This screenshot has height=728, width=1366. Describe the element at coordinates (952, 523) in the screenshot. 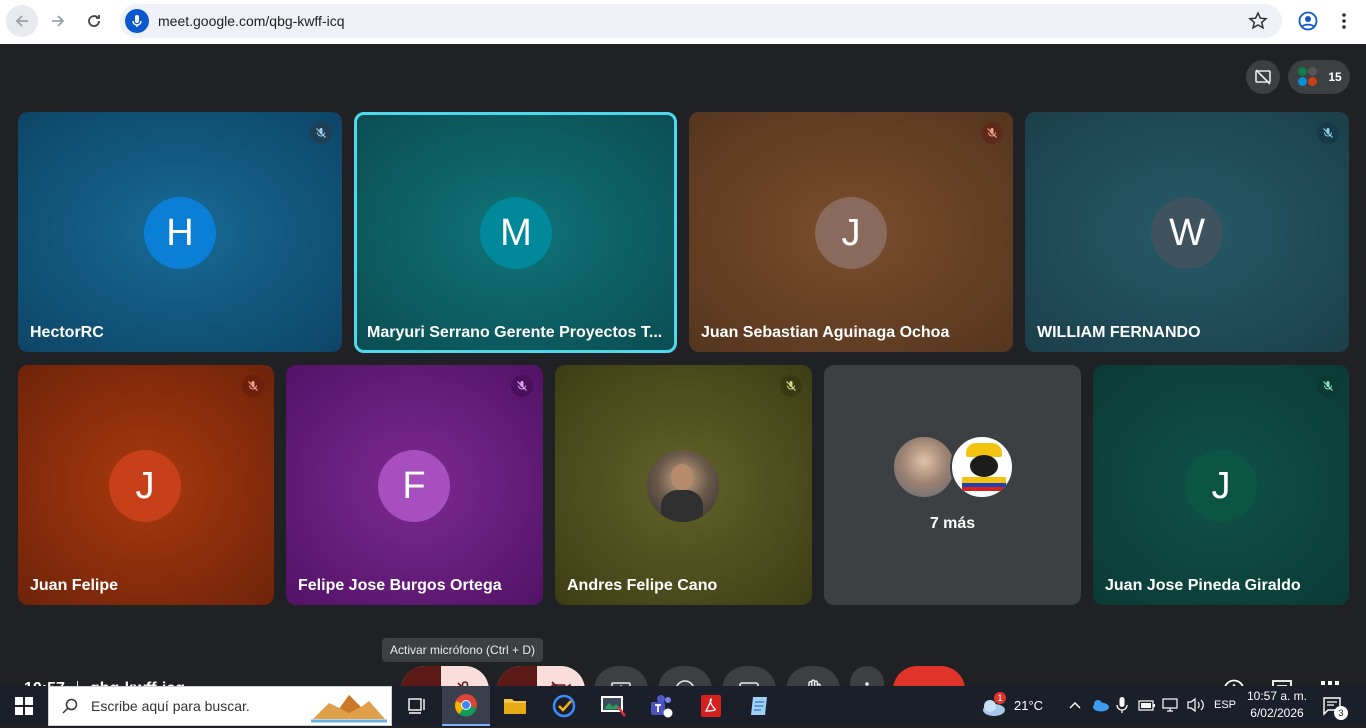

I see `more-participants-label: 7 más` at that location.